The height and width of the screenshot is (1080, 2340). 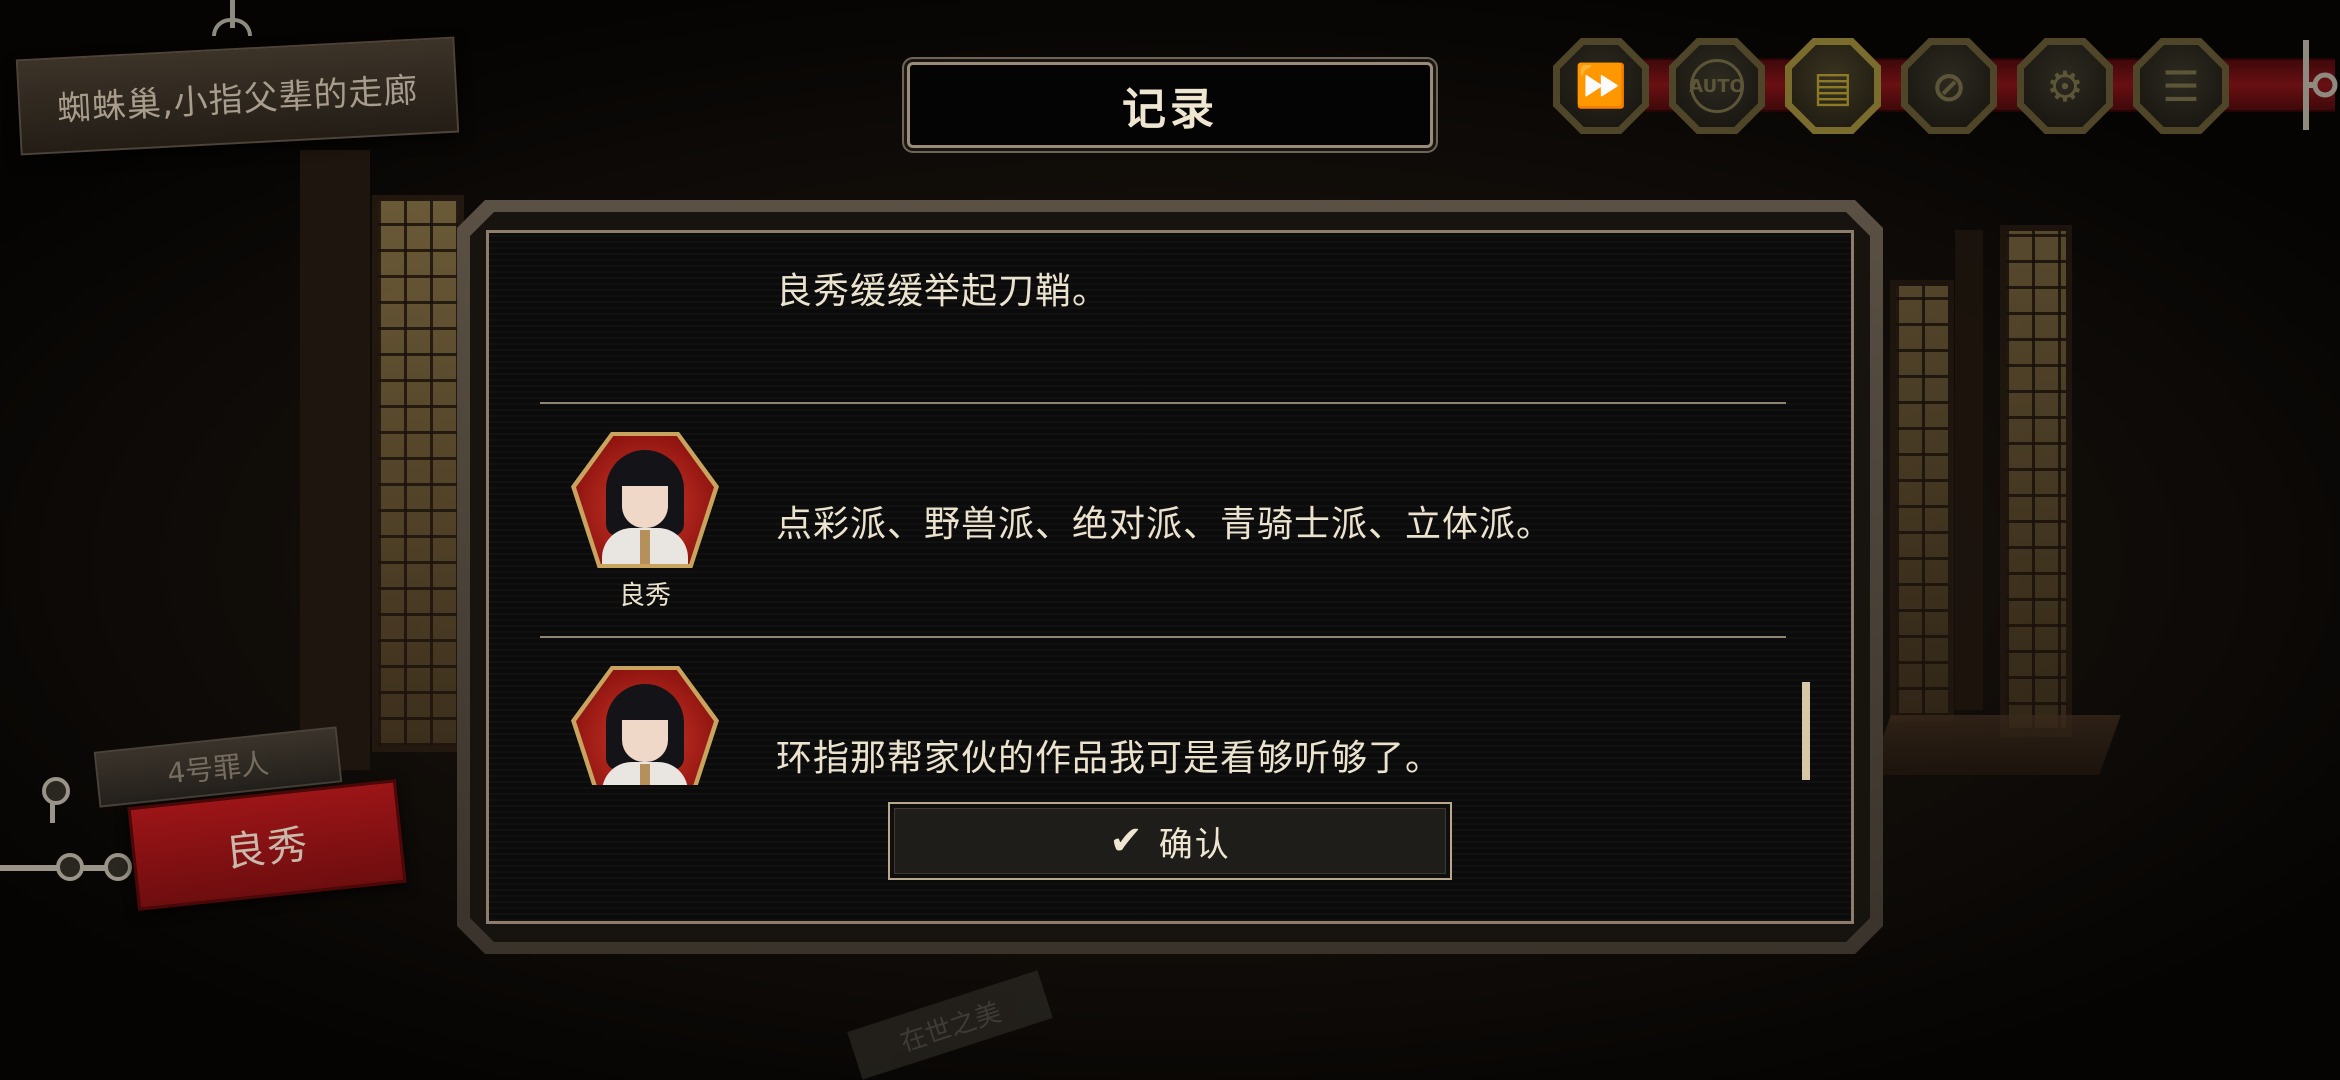 I want to click on shoji-screen-left, so click(x=418, y=473).